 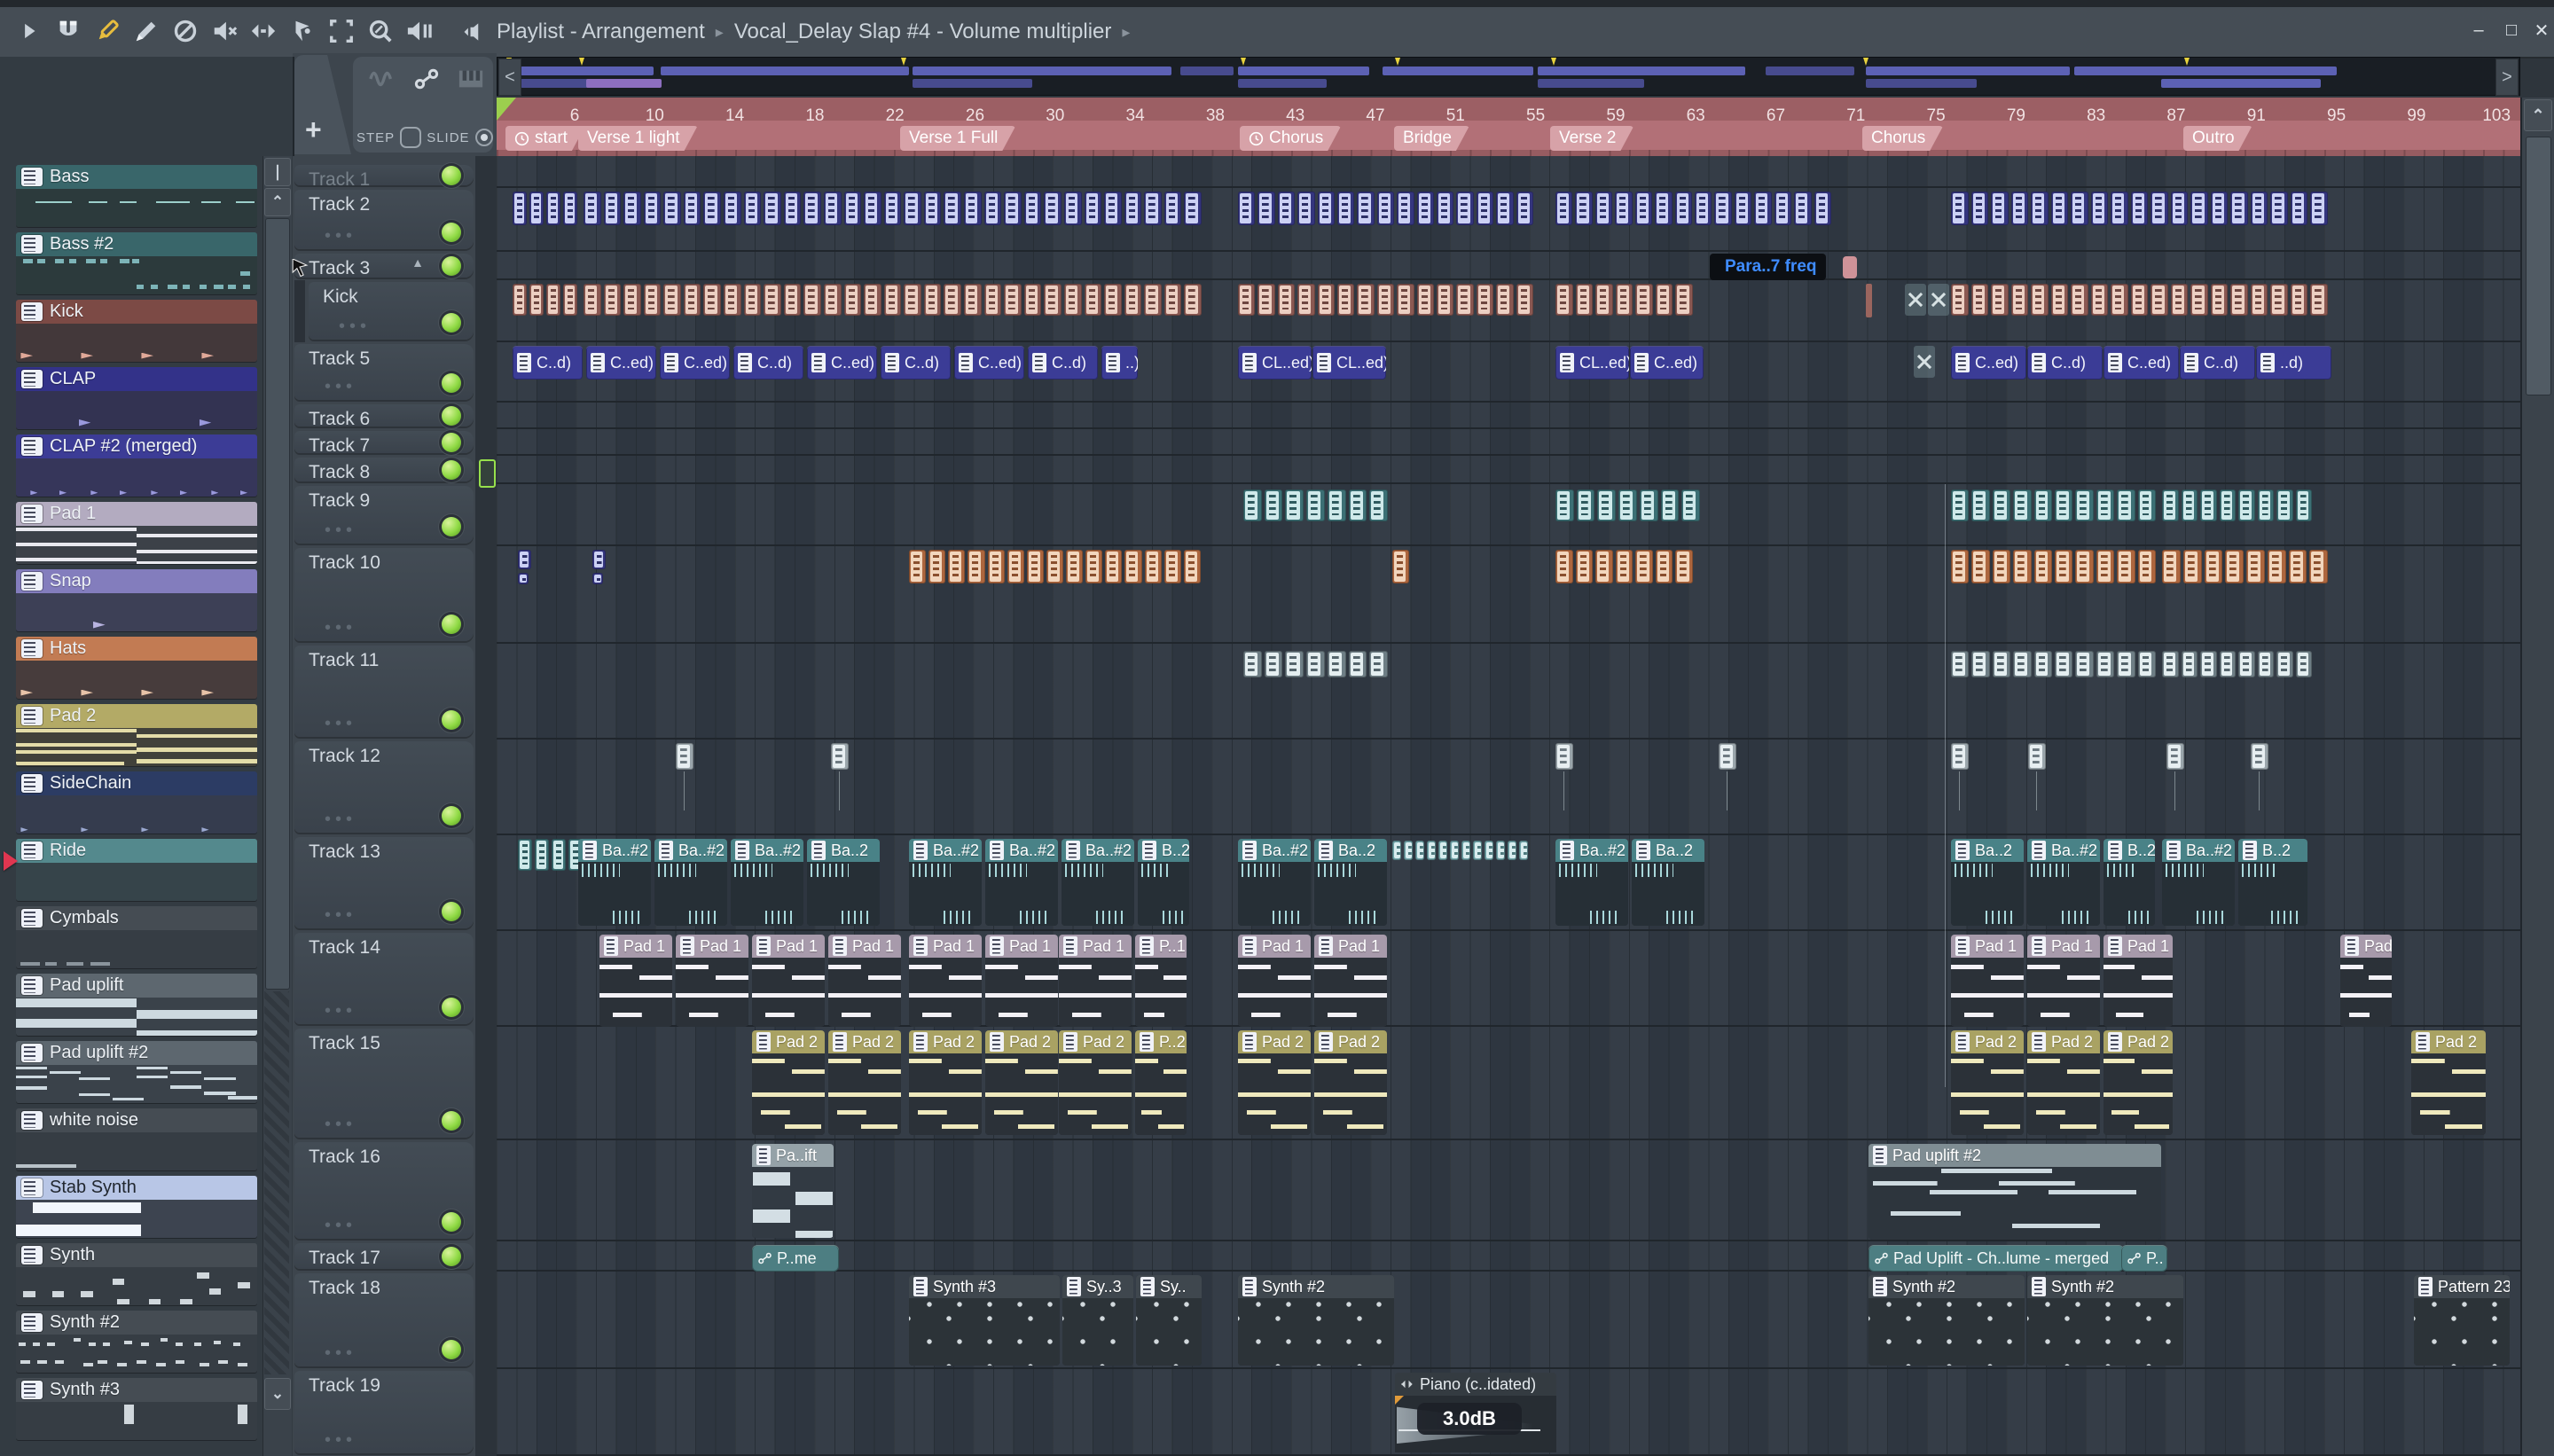 I want to click on pattern-card-header: Pad 1, so click(x=136, y=514).